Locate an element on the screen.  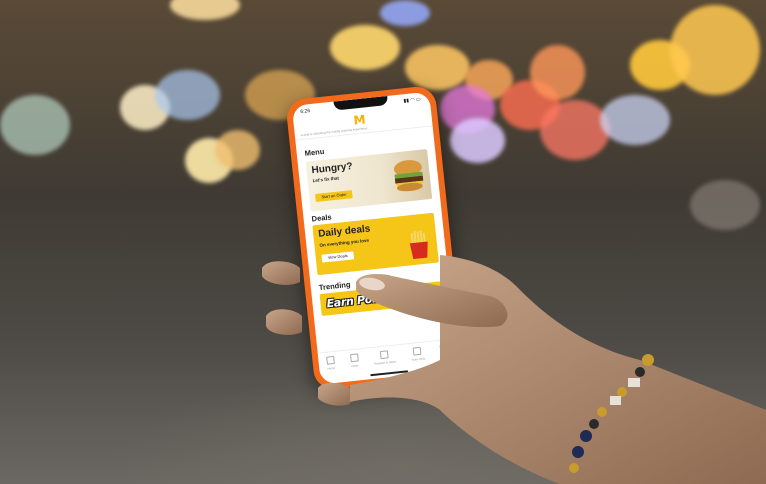
finger-left-mid is located at coordinates (284, 322).